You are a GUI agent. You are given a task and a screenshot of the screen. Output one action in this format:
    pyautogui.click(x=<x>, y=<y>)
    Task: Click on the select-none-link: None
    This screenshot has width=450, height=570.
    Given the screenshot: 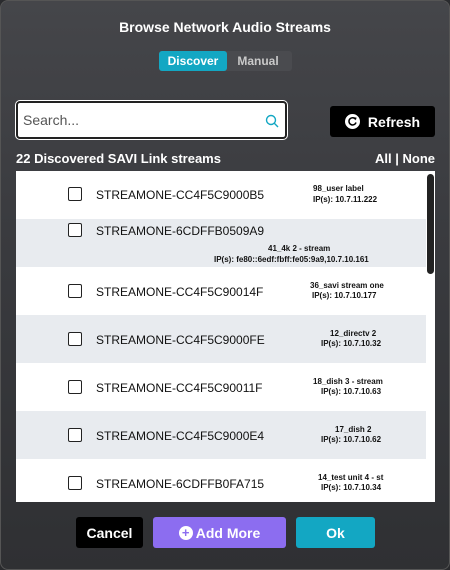 What is the action you would take?
    pyautogui.click(x=419, y=158)
    